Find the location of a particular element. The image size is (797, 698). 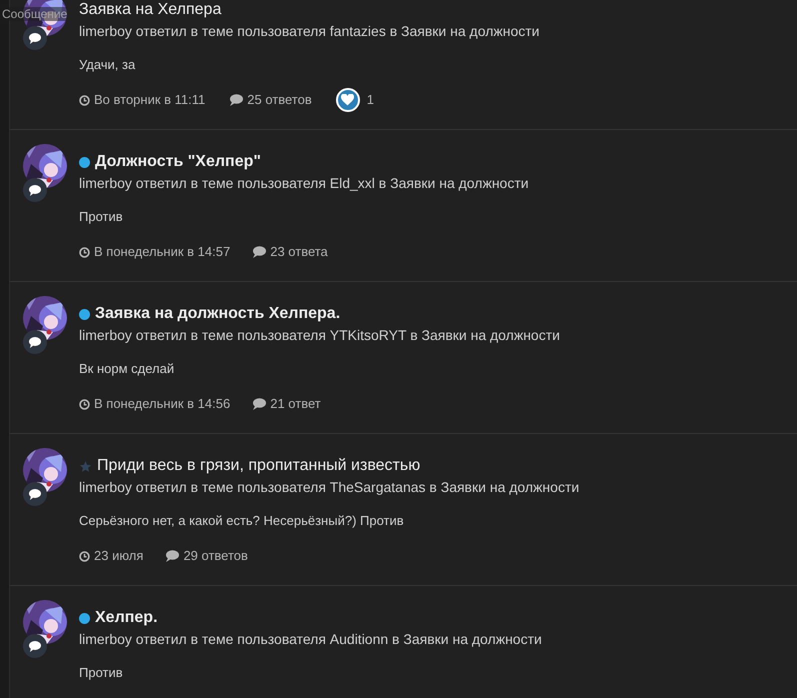

post-excerpt: Серьёзного нет, а какой есть? Несерьёзный?) Против is located at coordinates (242, 521).